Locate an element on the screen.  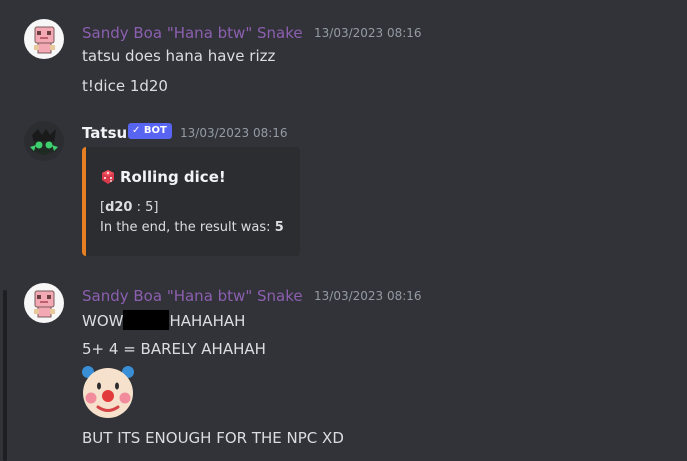
message-text-end: HAHAHAH is located at coordinates (207, 321).